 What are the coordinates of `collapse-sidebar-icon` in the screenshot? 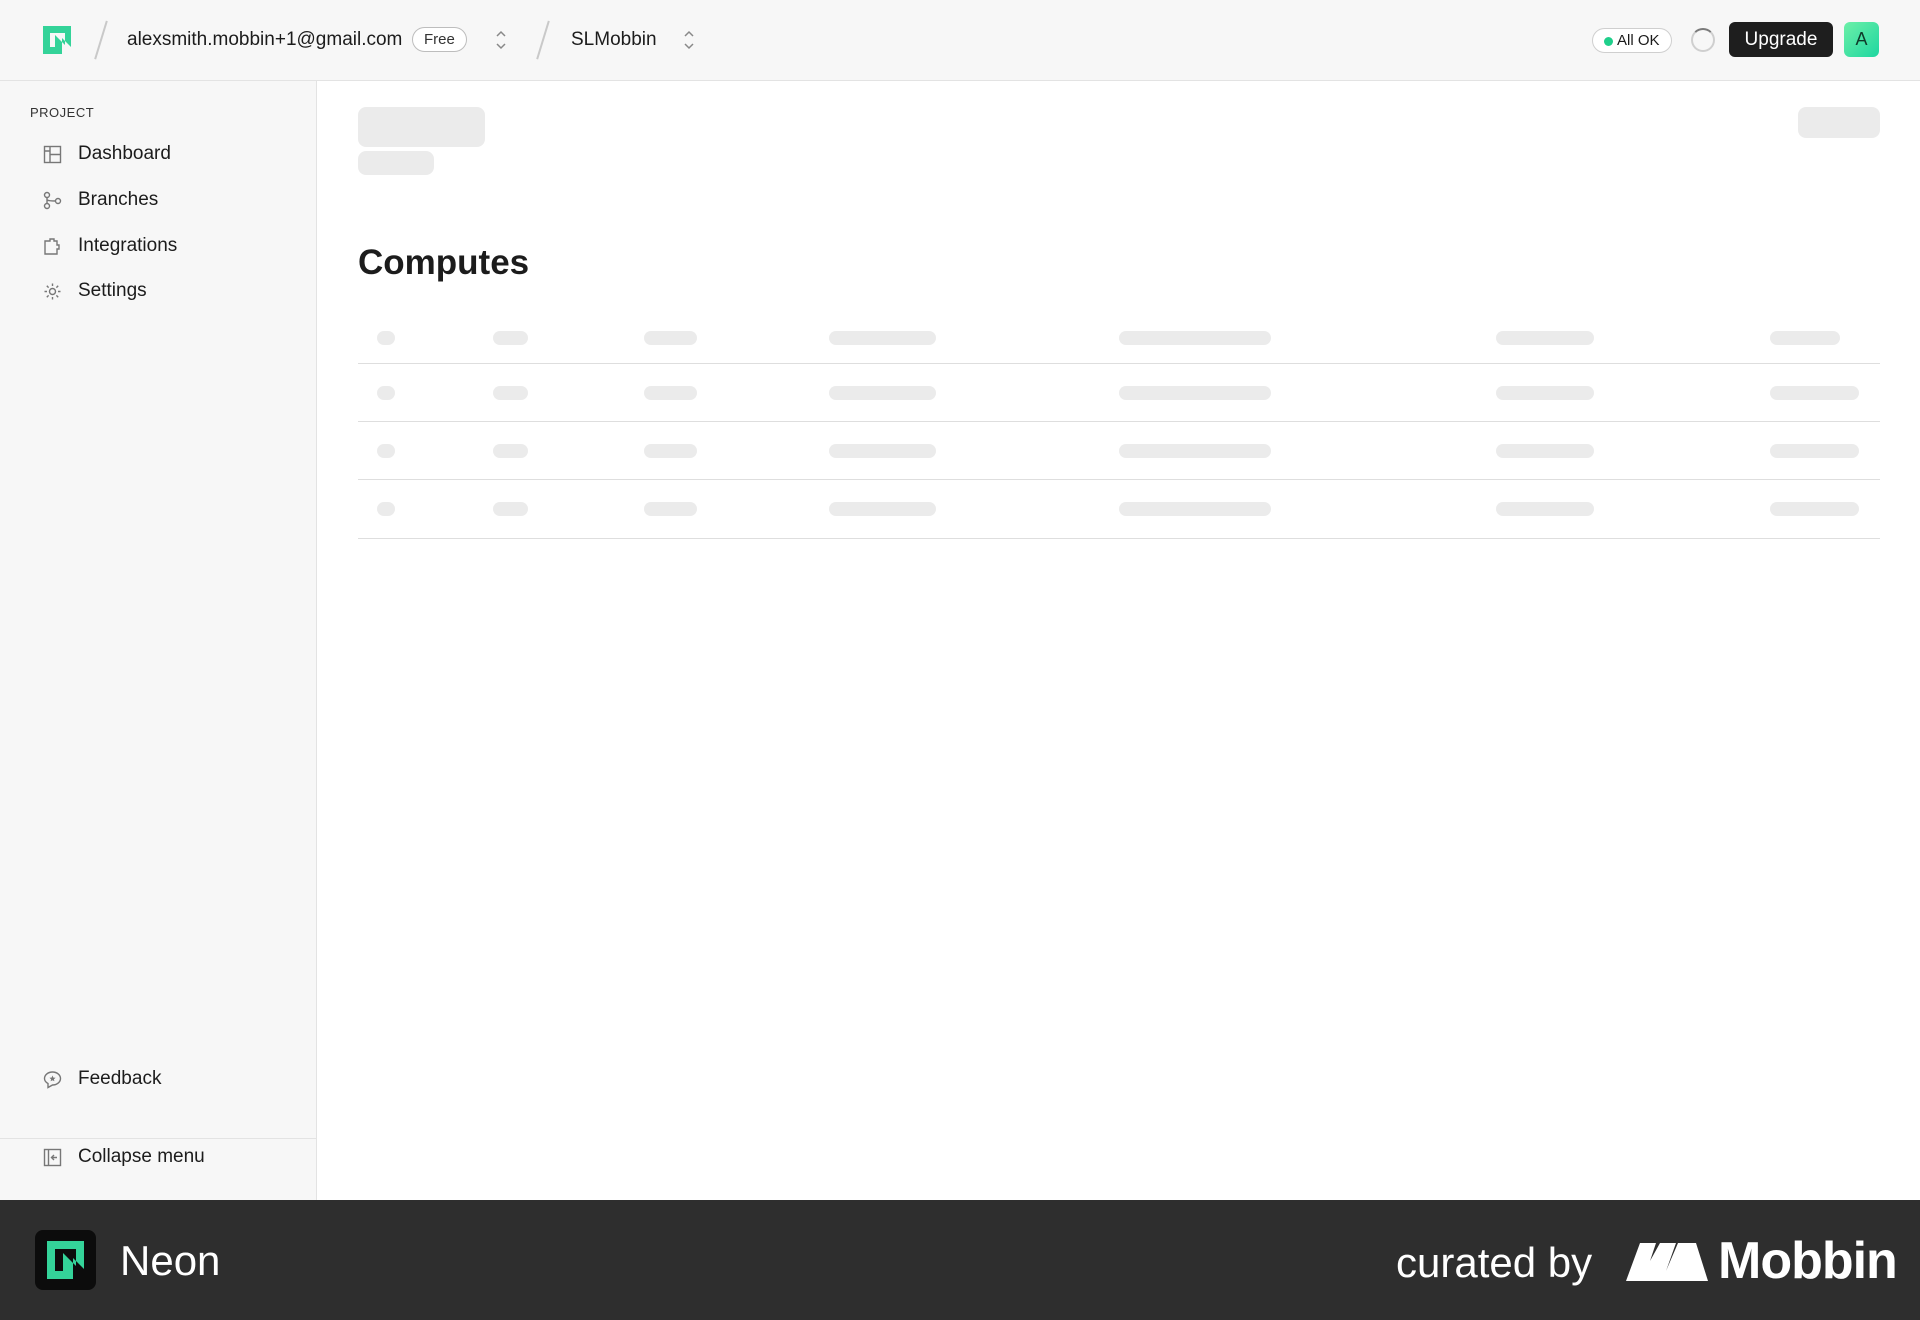 It's located at (52, 1157).